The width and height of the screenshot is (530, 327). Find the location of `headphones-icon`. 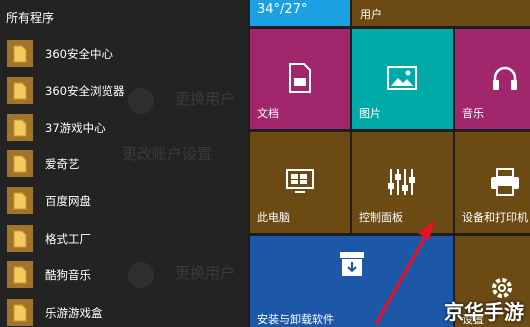

headphones-icon is located at coordinates (505, 78).